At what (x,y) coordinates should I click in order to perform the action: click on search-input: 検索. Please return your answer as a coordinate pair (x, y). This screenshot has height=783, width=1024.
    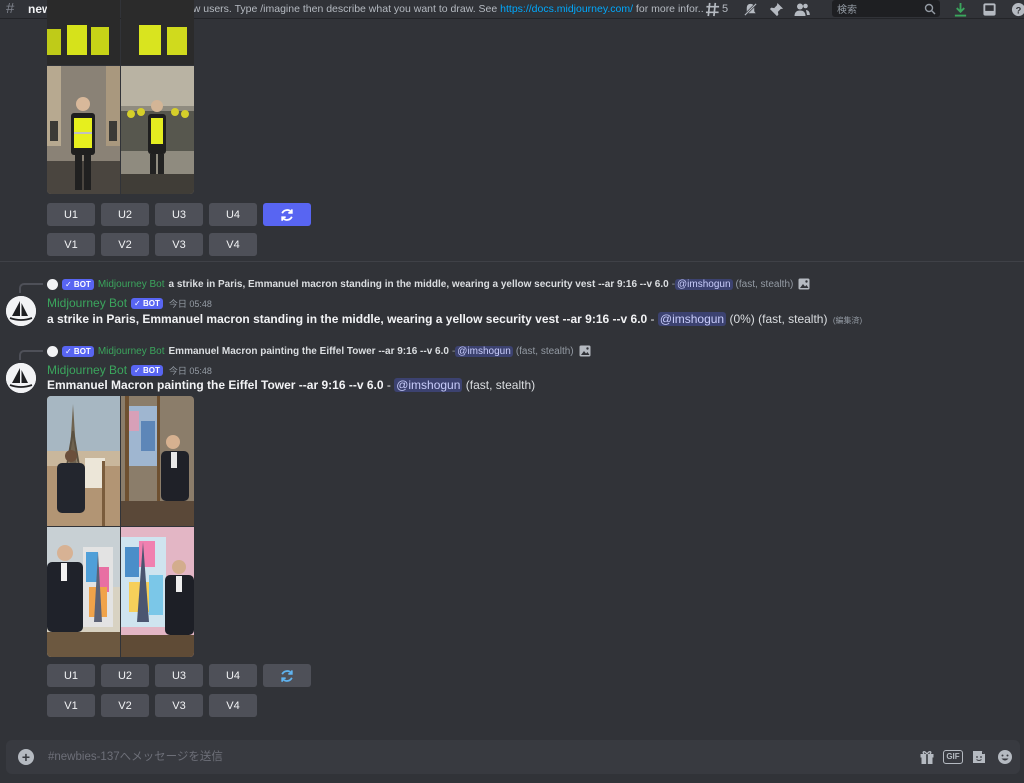
    Looking at the image, I should click on (880, 8).